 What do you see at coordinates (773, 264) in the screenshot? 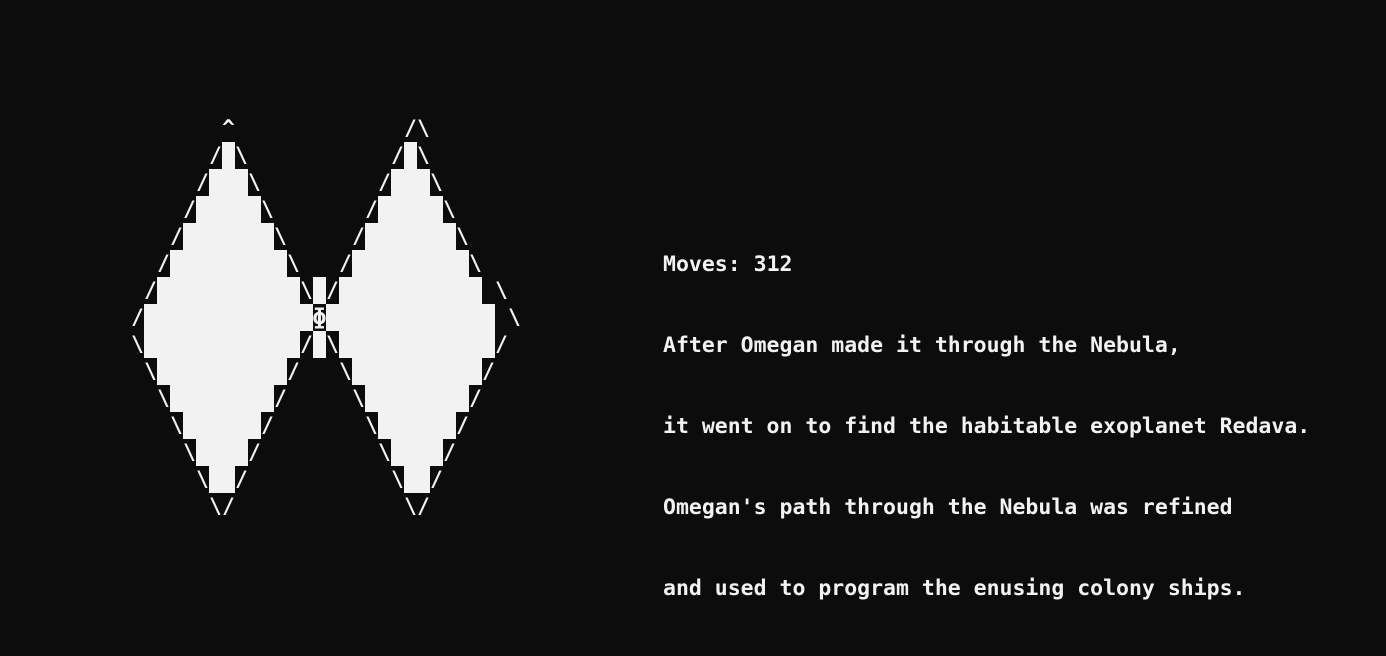
I see `moves-count: 312` at bounding box center [773, 264].